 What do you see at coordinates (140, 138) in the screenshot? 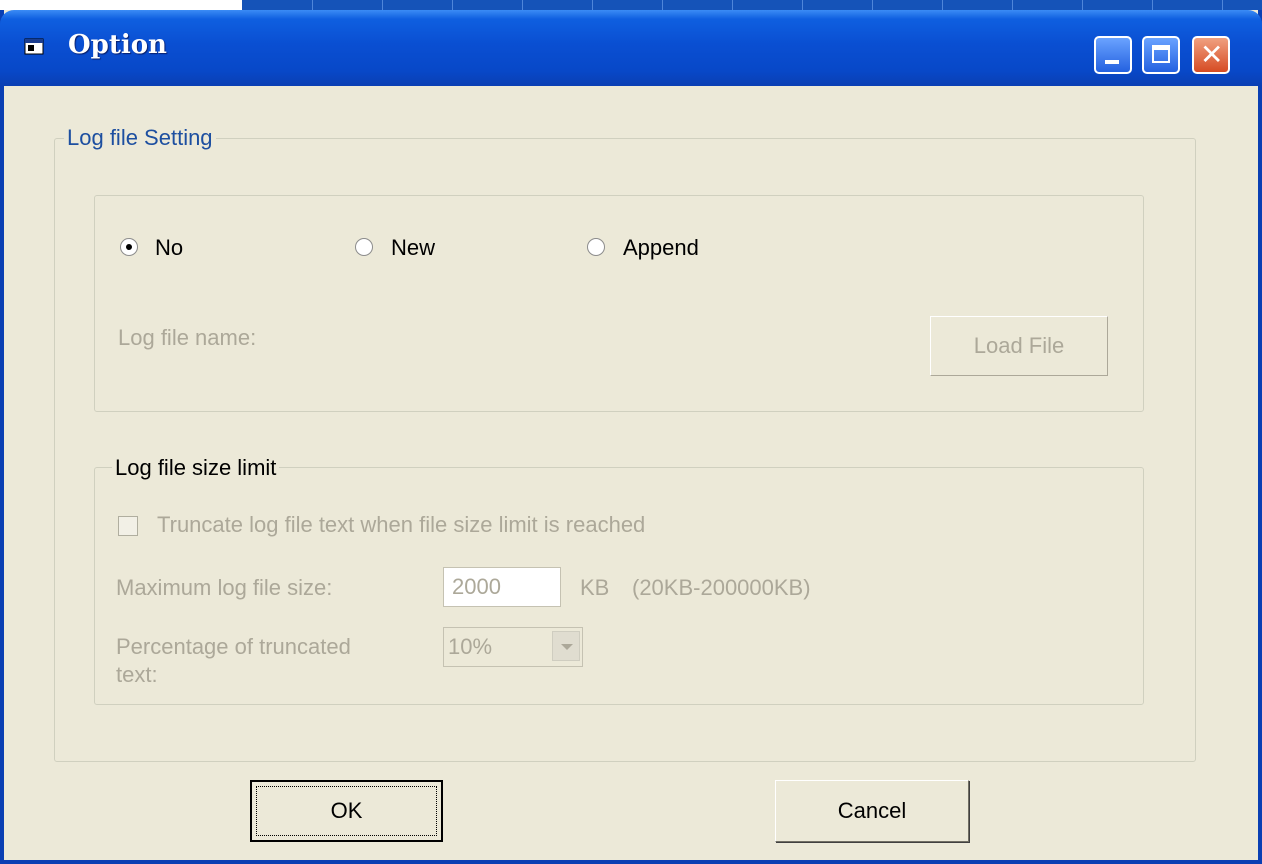
I see `log-file-setting-label: Log file Setting` at bounding box center [140, 138].